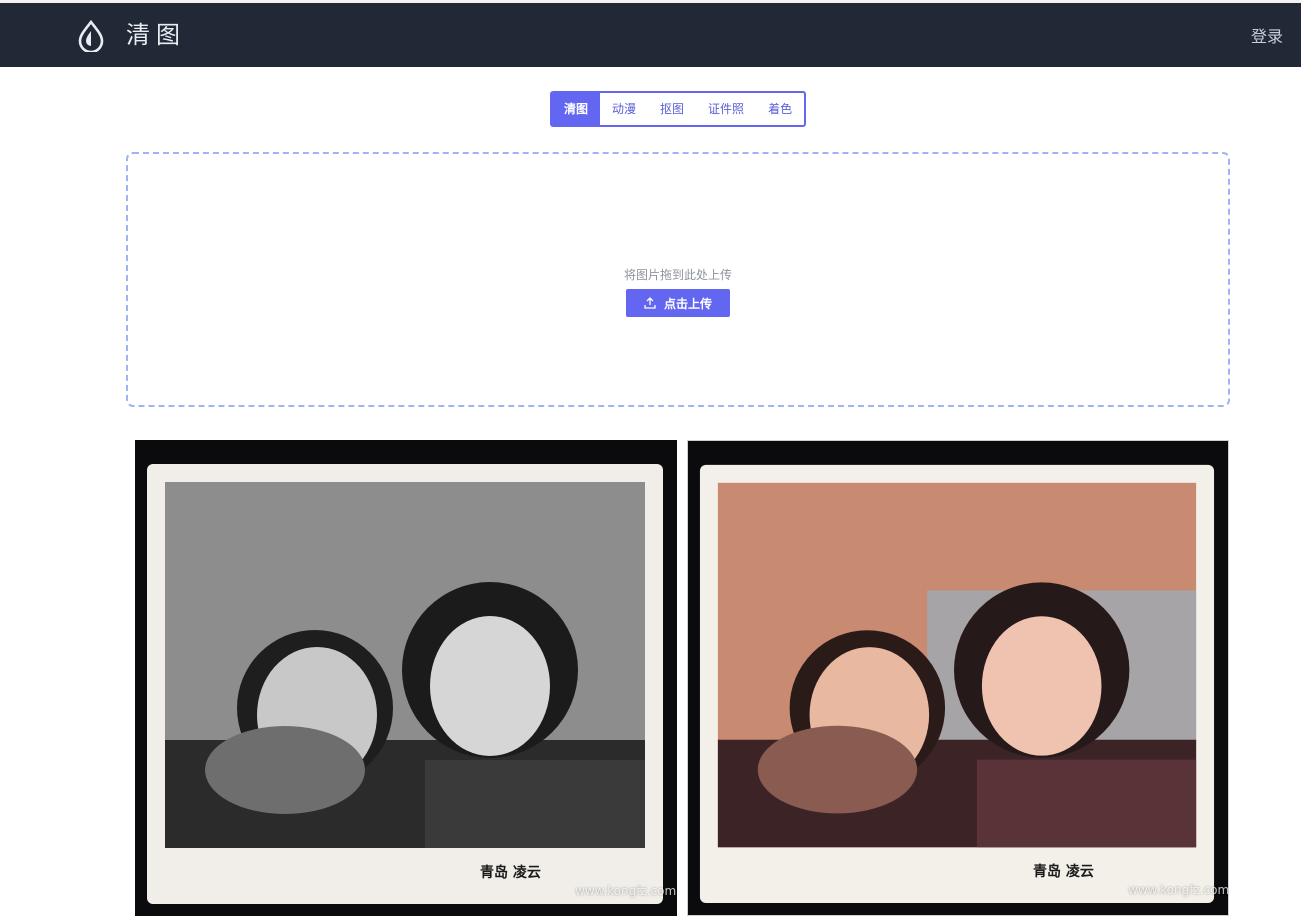 Image resolution: width=1301 pixels, height=916 pixels. Describe the element at coordinates (677, 275) in the screenshot. I see `drop-hint: 将图片拖到此处上传` at that location.